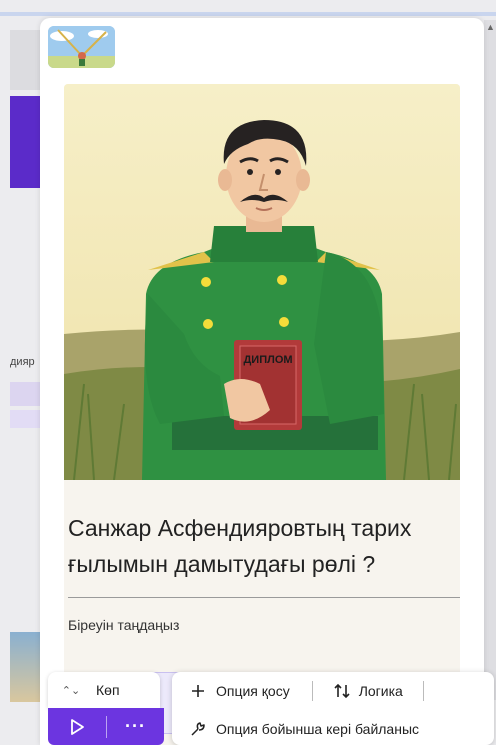  I want to click on question-divider, so click(264, 597).